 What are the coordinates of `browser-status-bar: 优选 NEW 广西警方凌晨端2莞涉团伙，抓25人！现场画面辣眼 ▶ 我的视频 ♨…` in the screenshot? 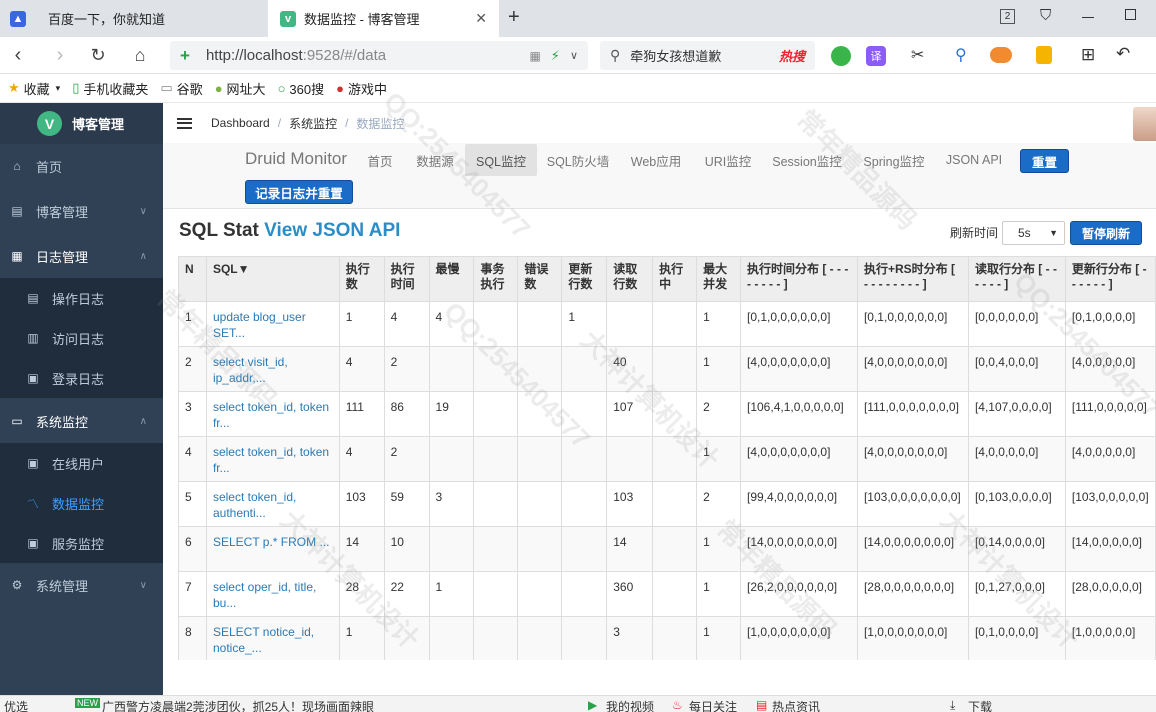 It's located at (578, 703).